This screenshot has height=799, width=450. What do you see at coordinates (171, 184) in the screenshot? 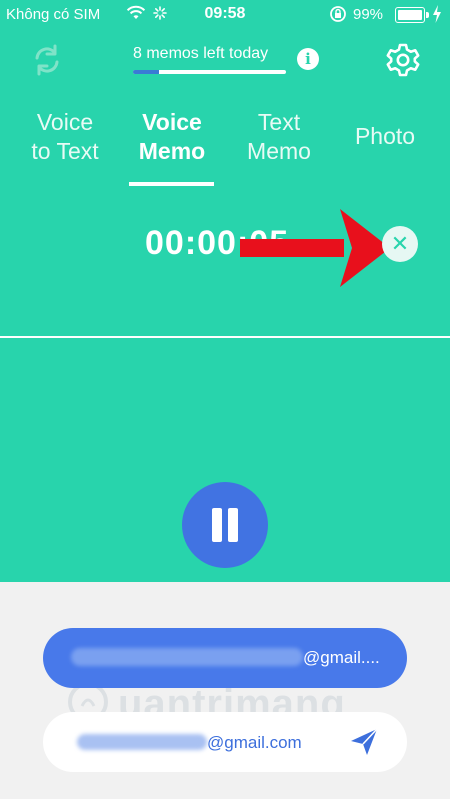
I see `active-tab-indicator` at bounding box center [171, 184].